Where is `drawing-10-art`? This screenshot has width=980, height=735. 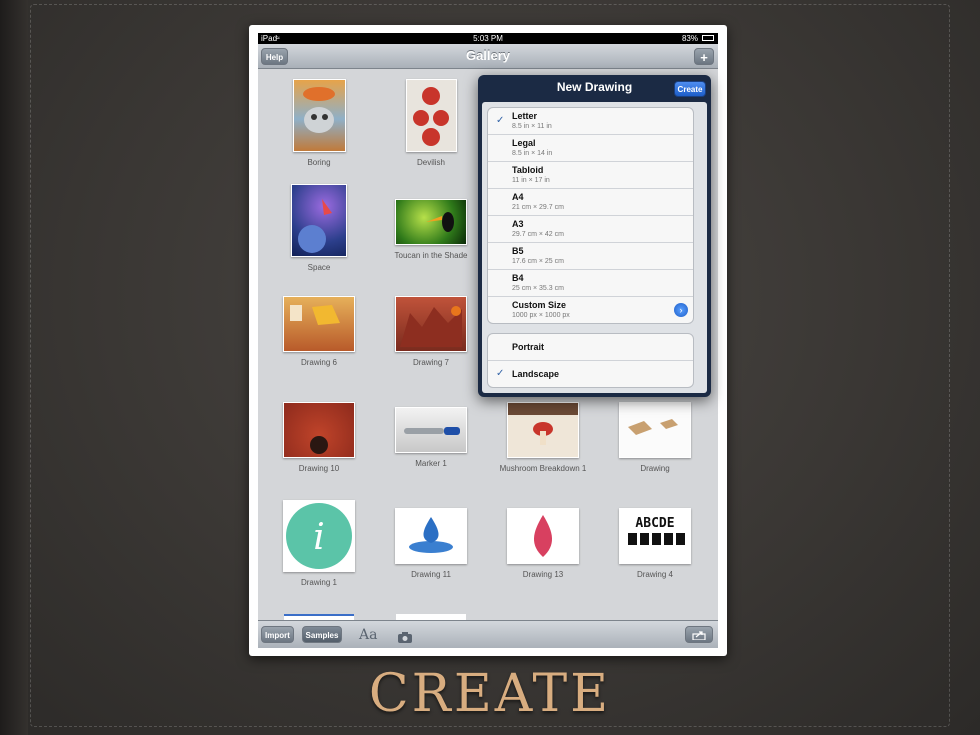 drawing-10-art is located at coordinates (319, 445).